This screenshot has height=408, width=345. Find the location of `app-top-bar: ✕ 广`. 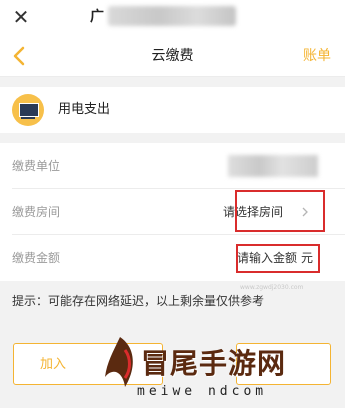

app-top-bar: ✕ 广 is located at coordinates (172, 18).